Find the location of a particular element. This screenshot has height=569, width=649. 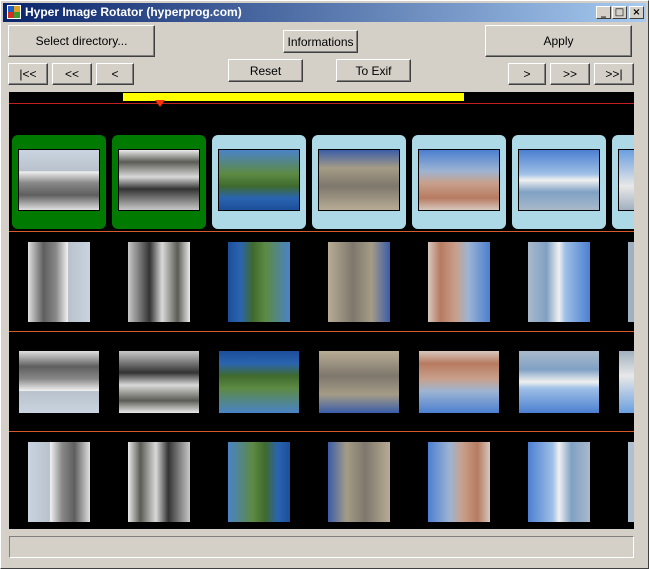

thumbnail-lake-shore-building is located at coordinates (559, 182).